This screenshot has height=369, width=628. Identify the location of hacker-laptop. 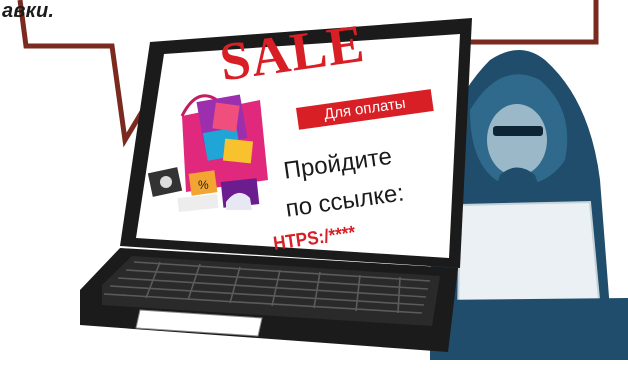
(529, 258).